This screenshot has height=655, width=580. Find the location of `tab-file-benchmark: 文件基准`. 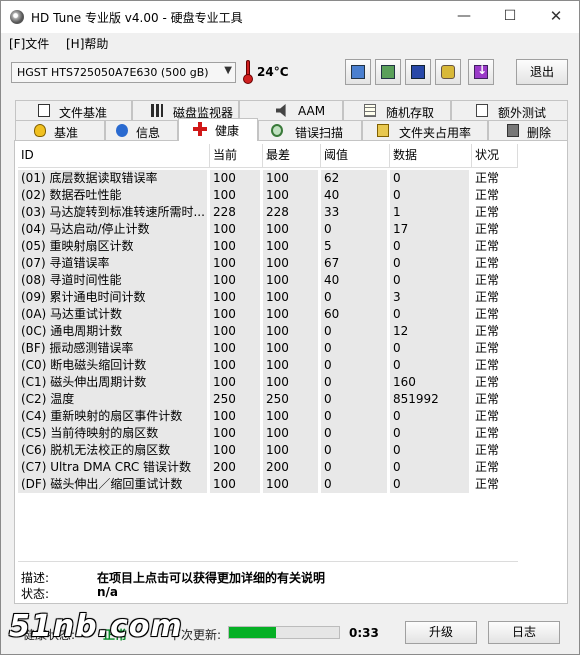

tab-file-benchmark: 文件基准 is located at coordinates (73, 110).